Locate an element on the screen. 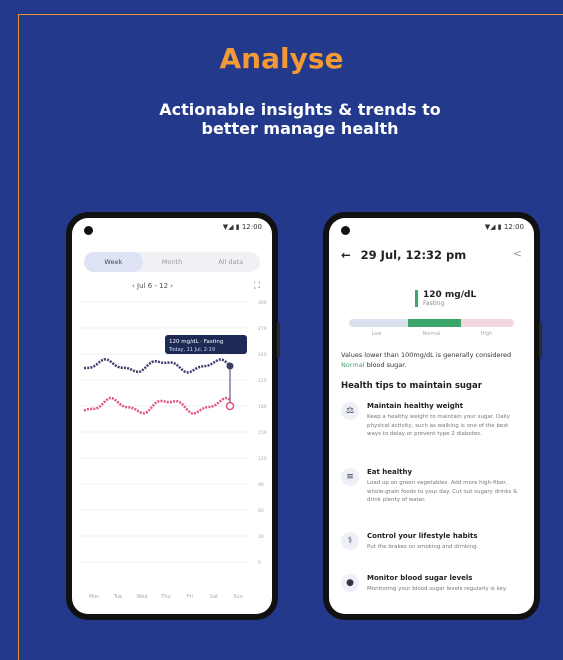 The image size is (563, 660). reading-value-block: 120 mg/dL Fasting is located at coordinates (445, 298).